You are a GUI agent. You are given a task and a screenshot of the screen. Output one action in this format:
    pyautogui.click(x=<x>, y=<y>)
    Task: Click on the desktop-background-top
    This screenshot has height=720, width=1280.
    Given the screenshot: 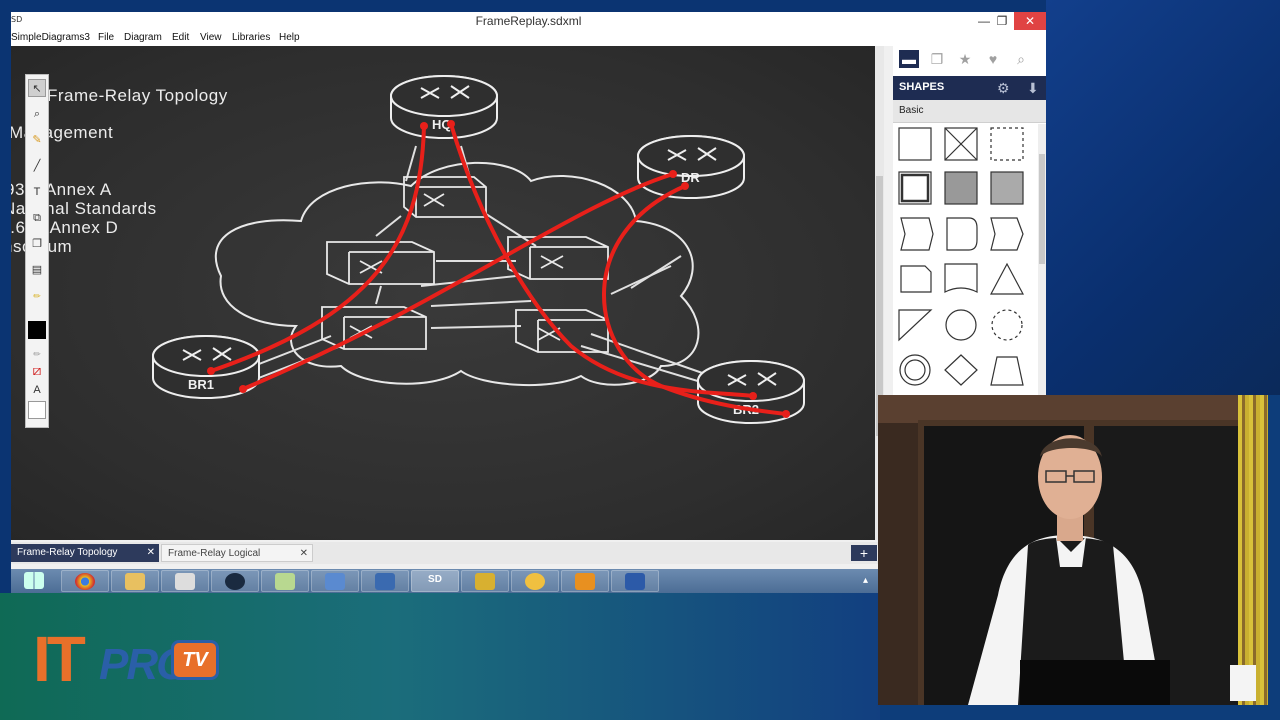 What is the action you would take?
    pyautogui.click(x=523, y=6)
    